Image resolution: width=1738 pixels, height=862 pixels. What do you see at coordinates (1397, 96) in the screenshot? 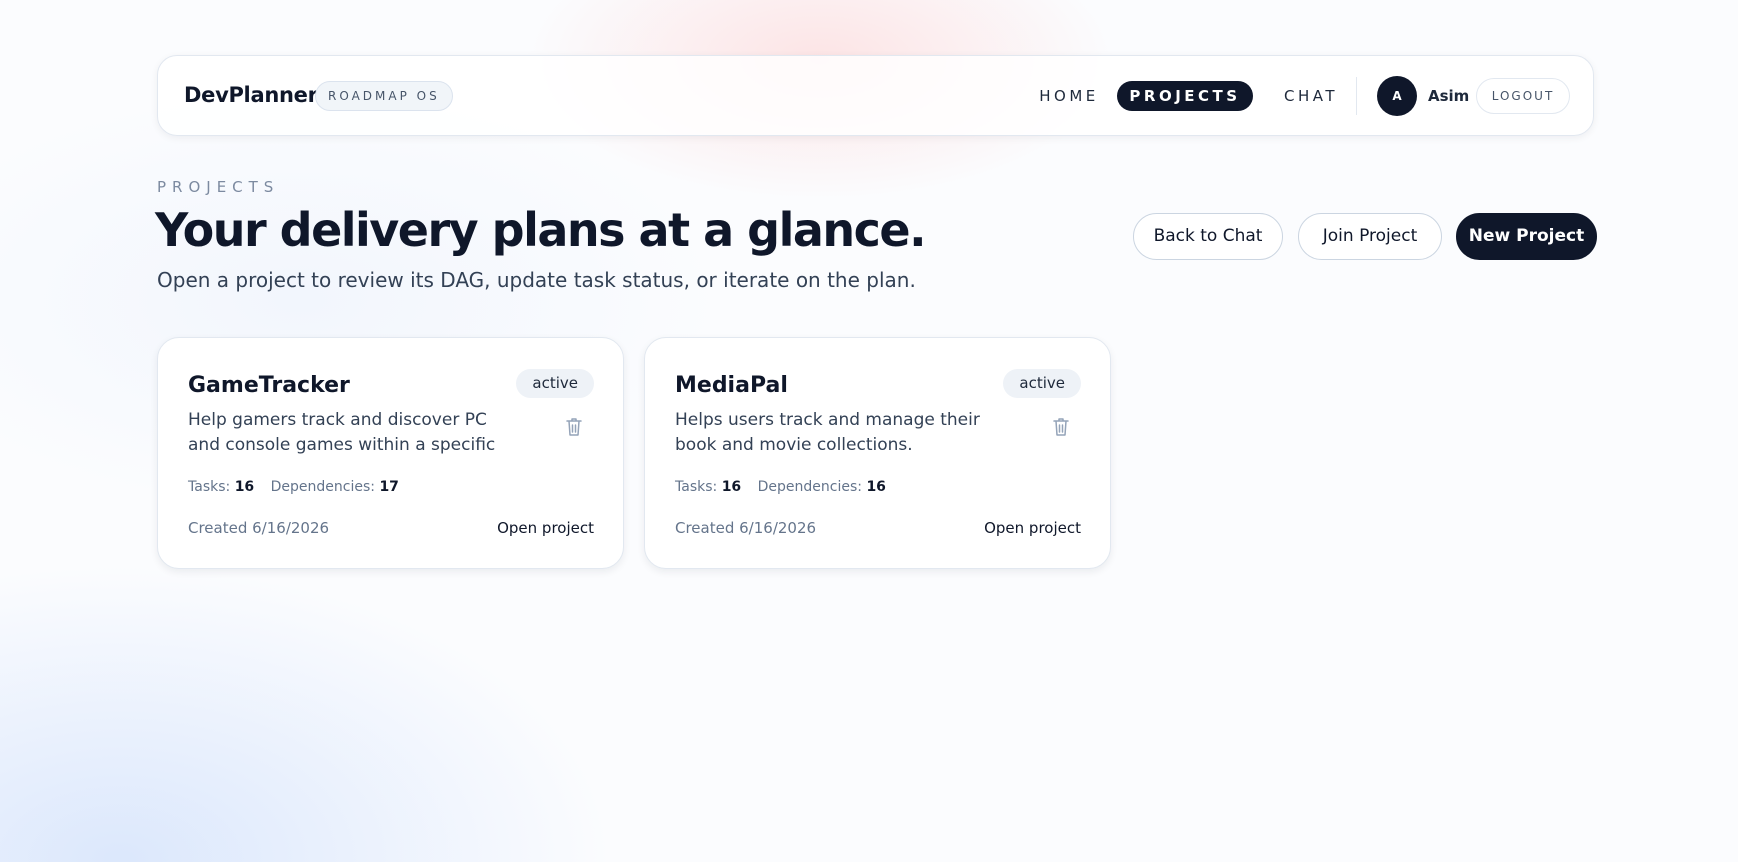
I see `avatar: A` at bounding box center [1397, 96].